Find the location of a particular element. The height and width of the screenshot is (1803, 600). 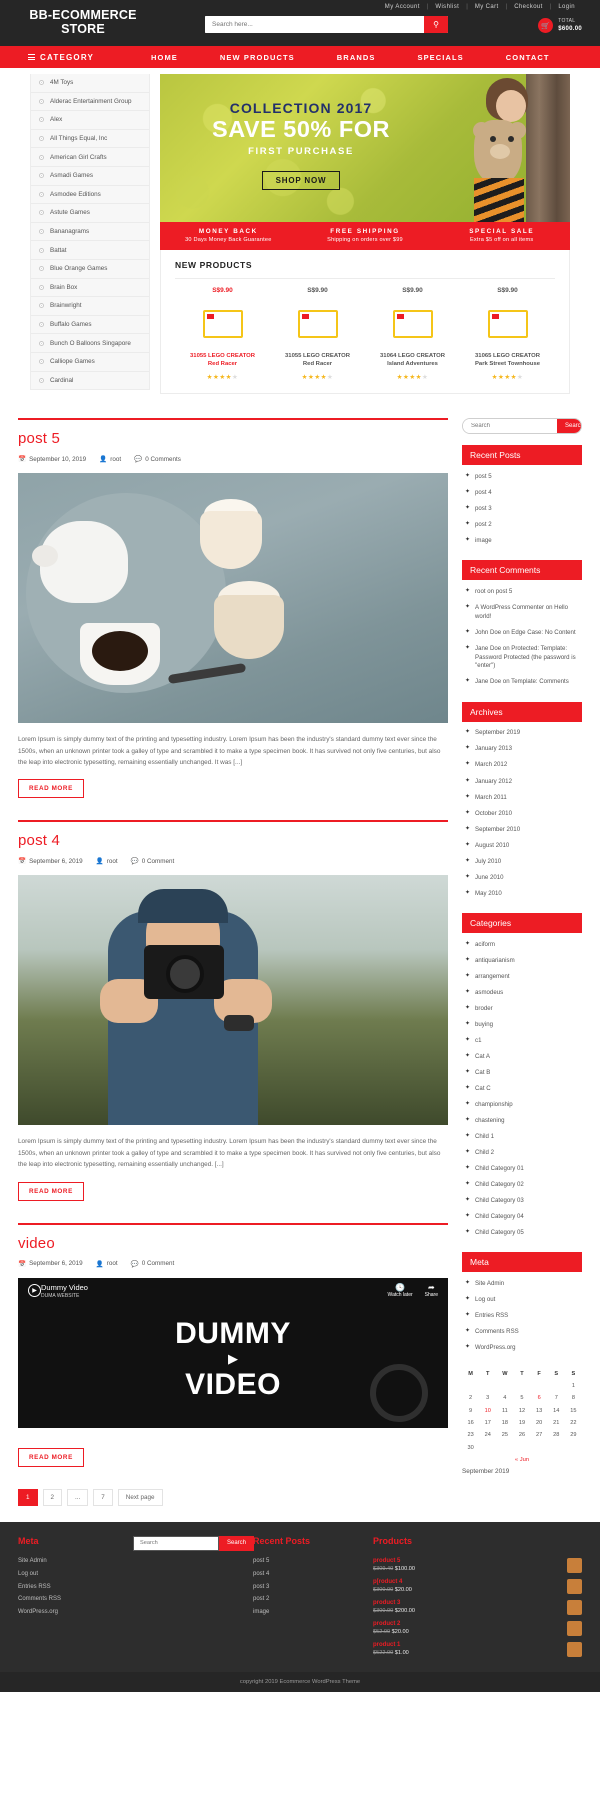

archive-item: ✦ March 2011 is located at coordinates (522, 798).